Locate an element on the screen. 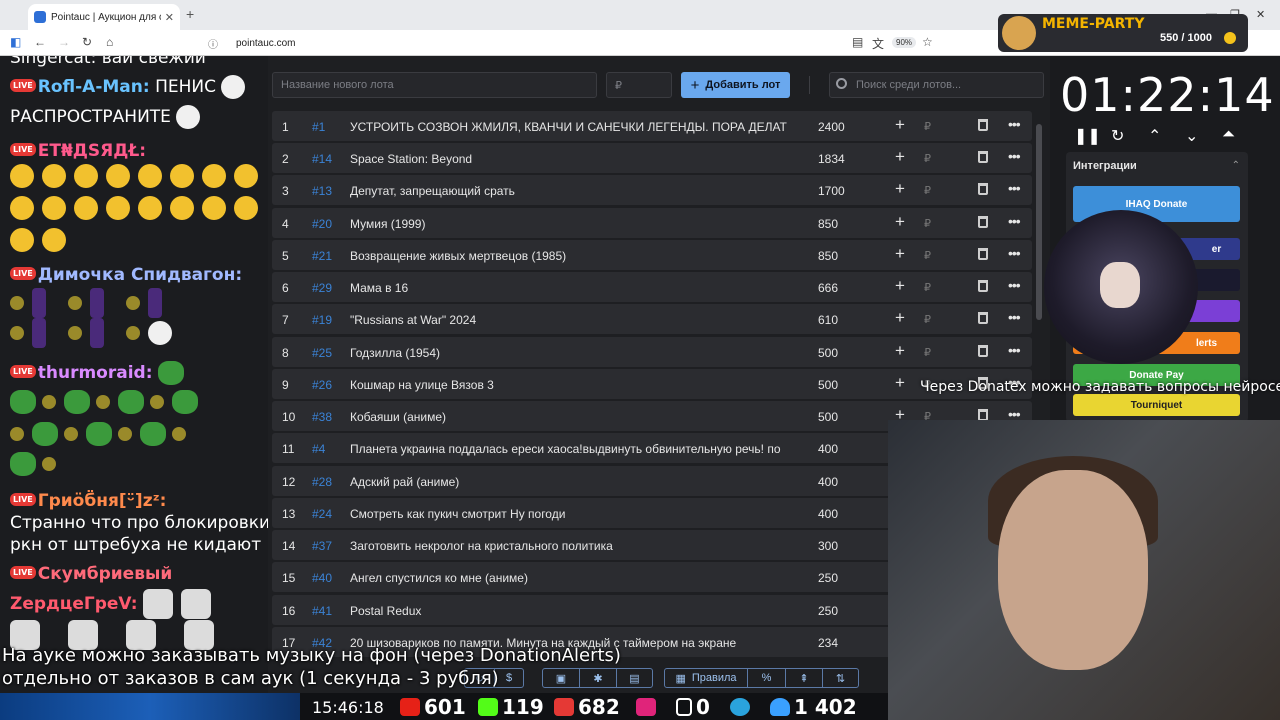  lot-amount: 300 is located at coordinates (828, 546).